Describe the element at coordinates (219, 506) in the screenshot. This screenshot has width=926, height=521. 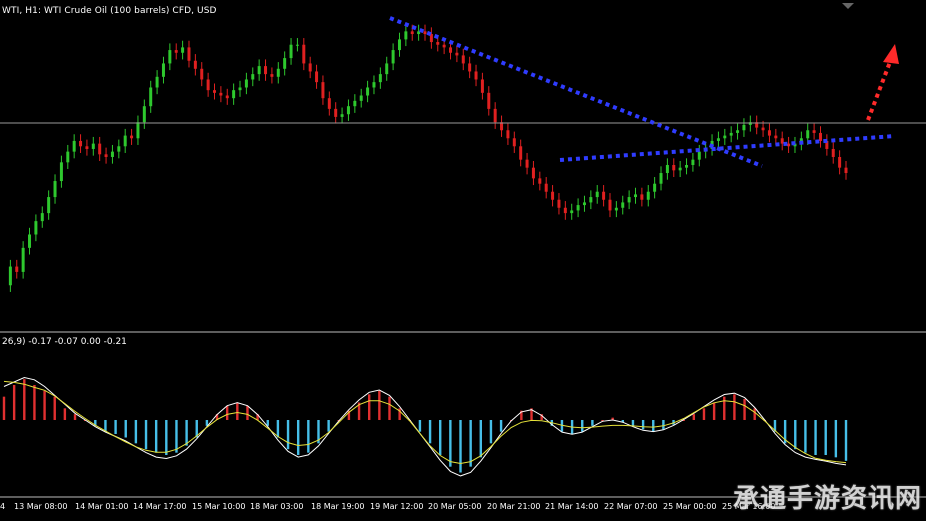
I see `x-tick-label: 15 Mar 10:00` at that location.